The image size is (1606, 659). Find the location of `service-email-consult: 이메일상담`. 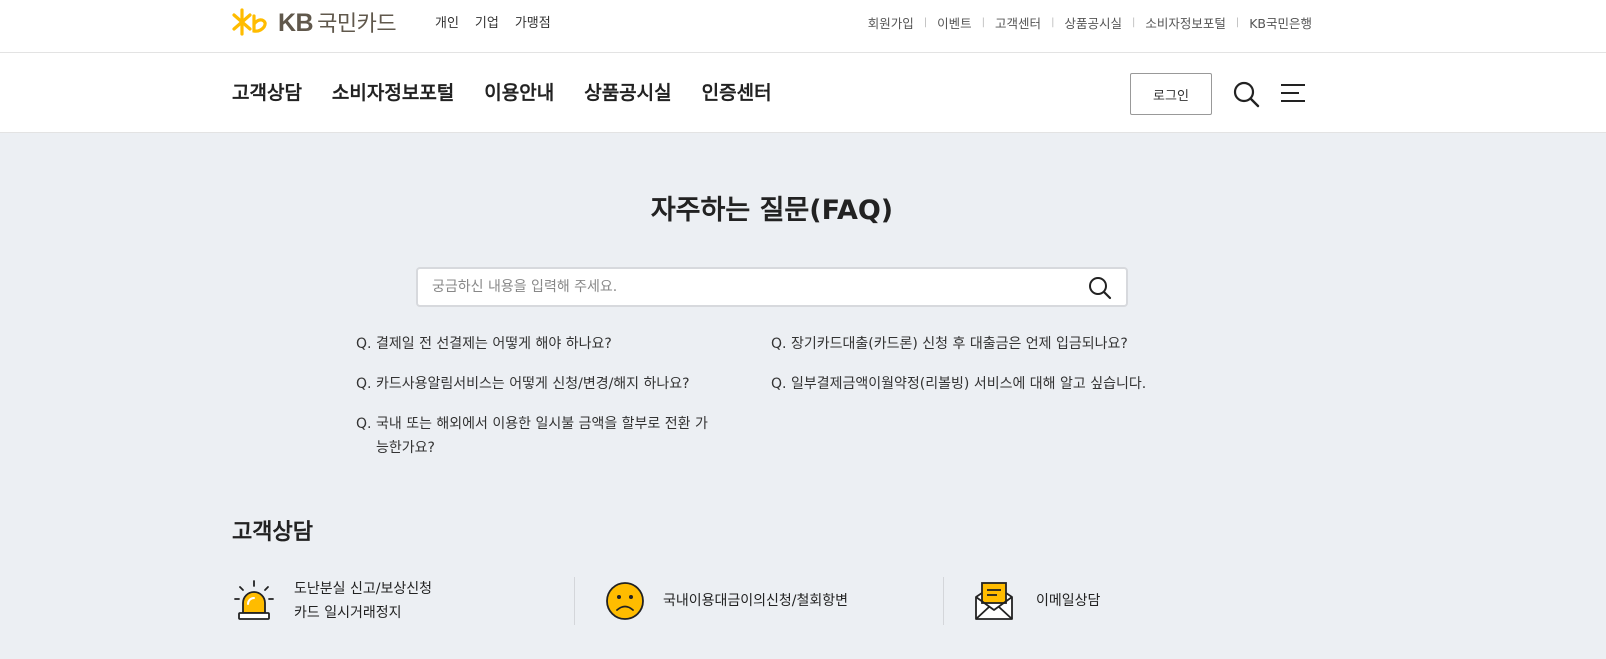

service-email-consult: 이메일상담 is located at coordinates (1036, 601).